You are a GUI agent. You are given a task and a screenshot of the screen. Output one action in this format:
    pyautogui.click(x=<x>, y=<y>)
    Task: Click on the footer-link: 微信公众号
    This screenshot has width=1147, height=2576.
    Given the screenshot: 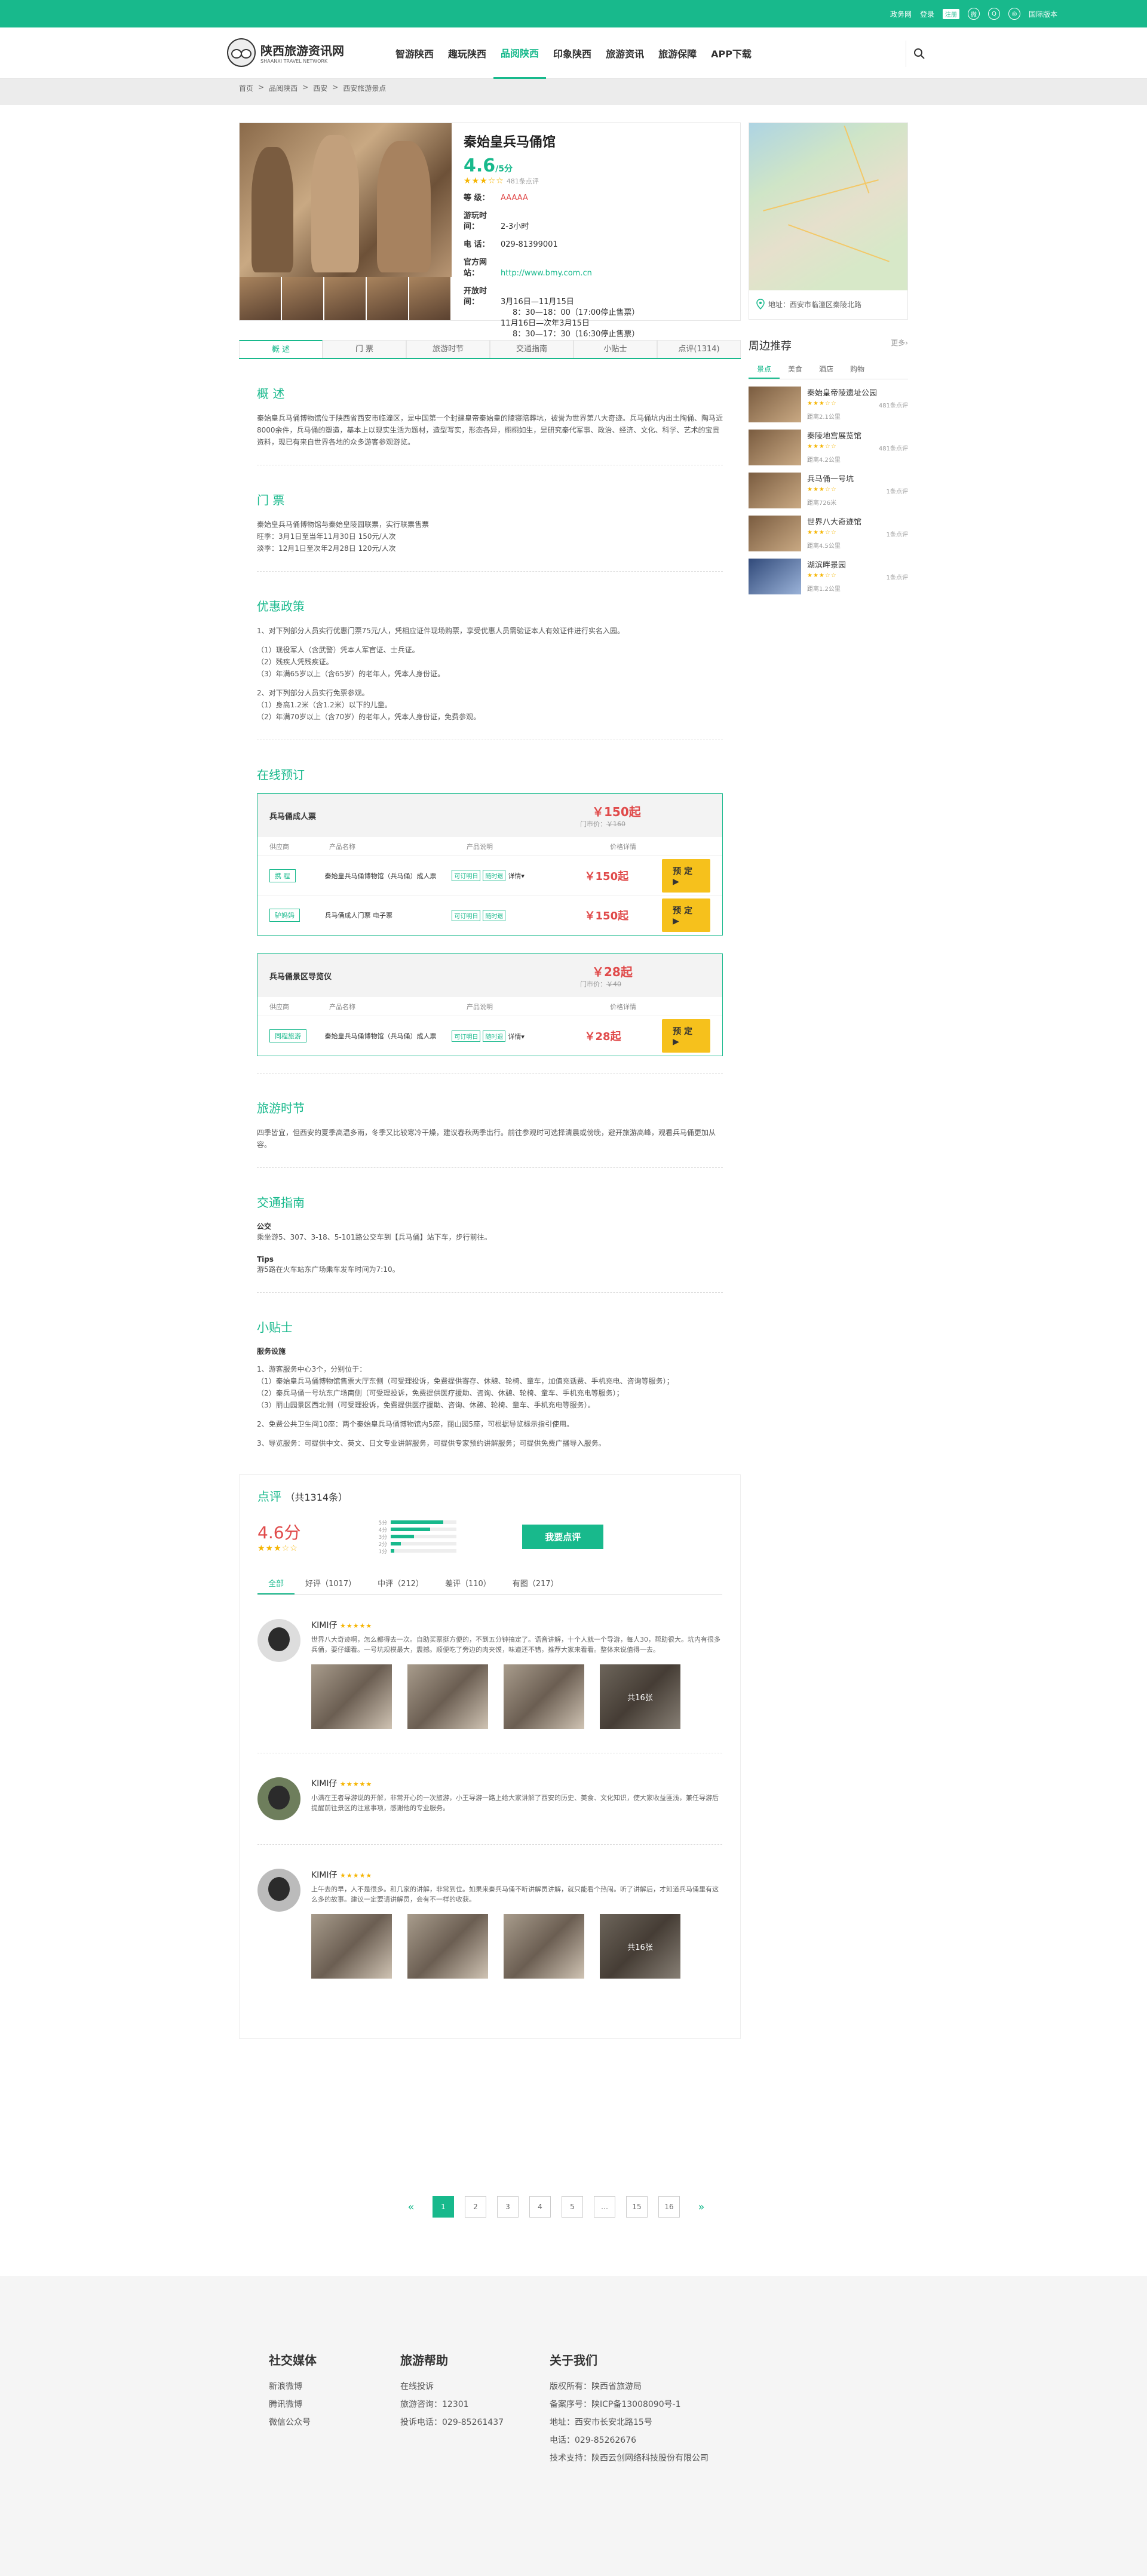 What is the action you would take?
    pyautogui.click(x=293, y=2422)
    